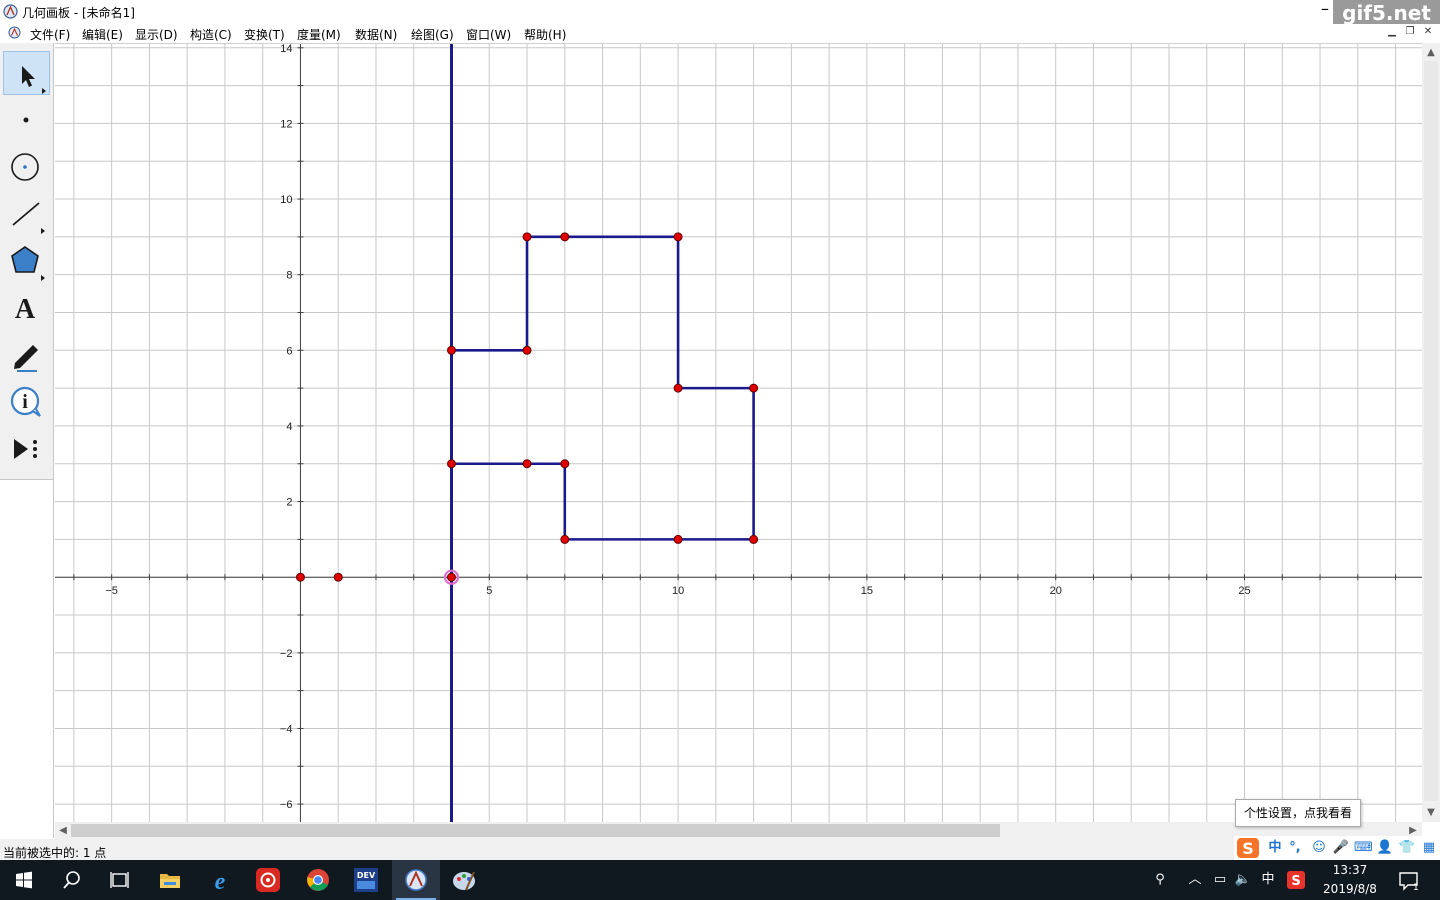  I want to click on ie-edge-icon: e, so click(220, 880).